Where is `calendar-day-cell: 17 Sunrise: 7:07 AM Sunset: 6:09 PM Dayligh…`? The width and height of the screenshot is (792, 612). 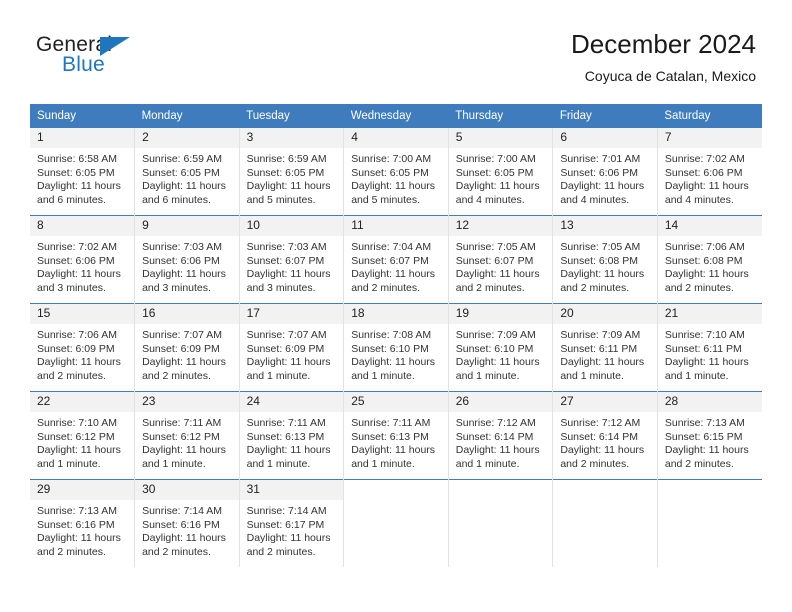
calendar-day-cell: 17 Sunrise: 7:07 AM Sunset: 6:09 PM Dayligh… is located at coordinates (292, 347).